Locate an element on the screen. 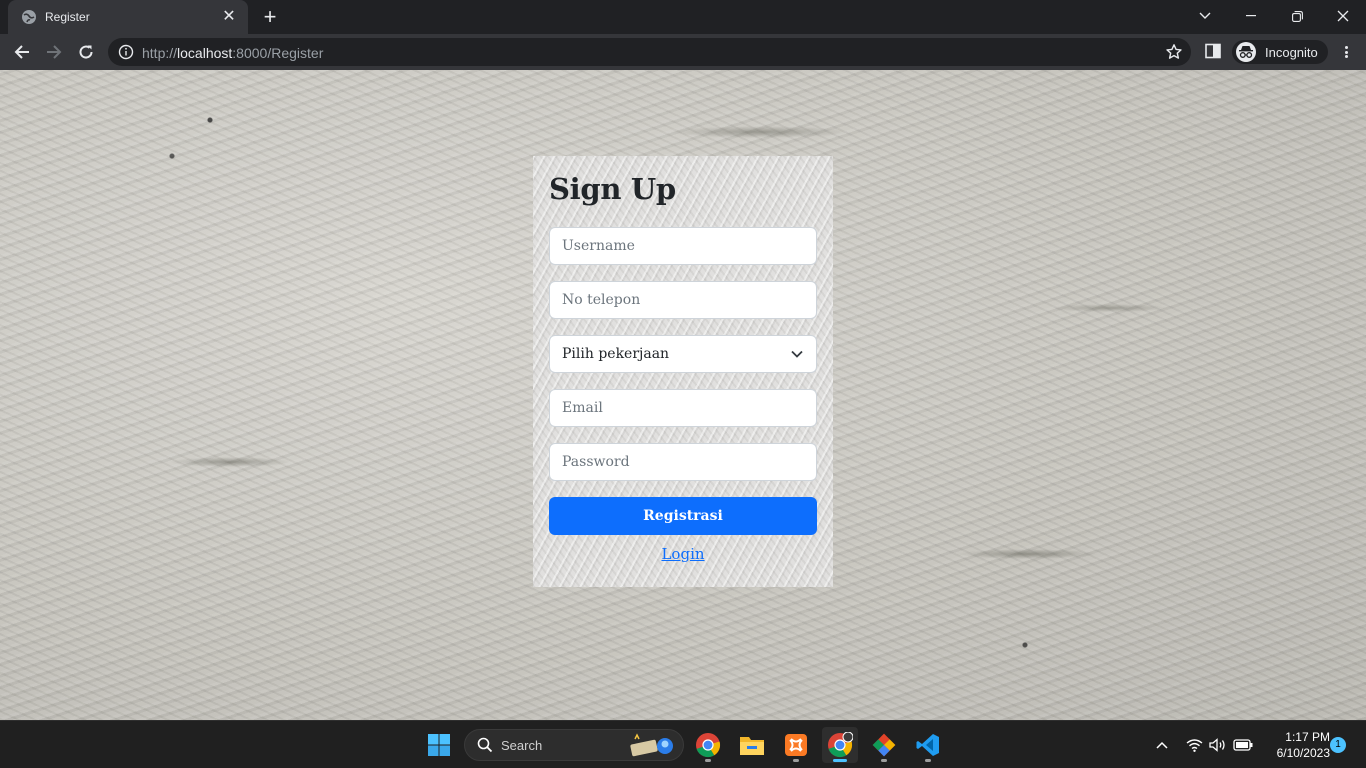 This screenshot has height=768, width=1366. browser-menu-icon is located at coordinates (1346, 52).